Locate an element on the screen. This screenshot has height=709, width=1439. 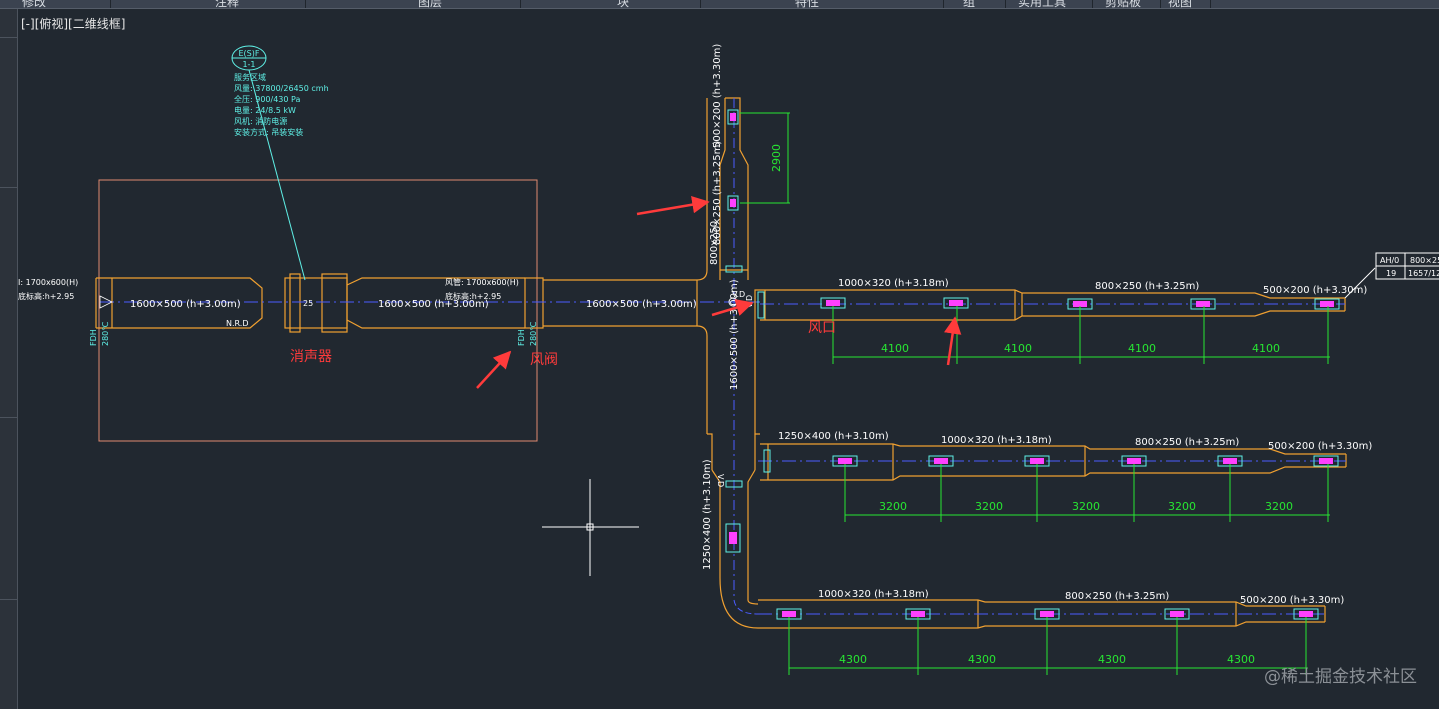
fdh-right-label: FDH is located at coordinates (521, 337).